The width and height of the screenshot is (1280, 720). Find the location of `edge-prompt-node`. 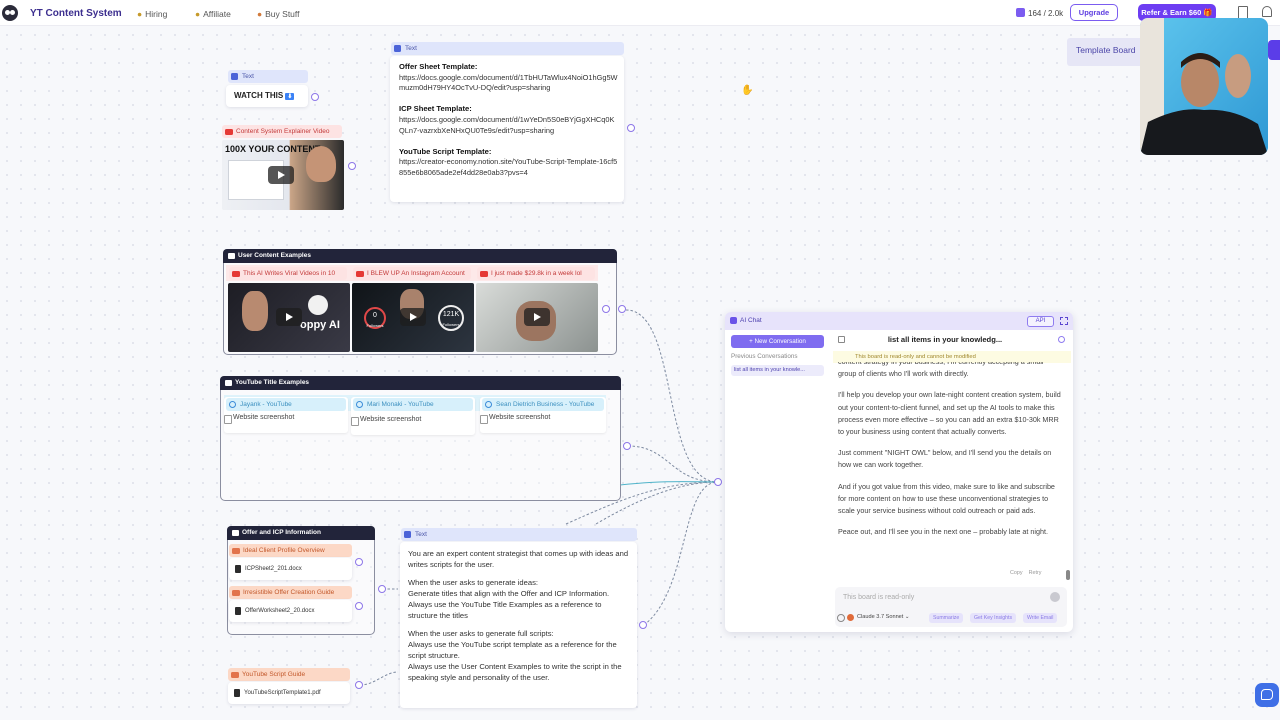

edge-prompt-node is located at coordinates (681, 553).